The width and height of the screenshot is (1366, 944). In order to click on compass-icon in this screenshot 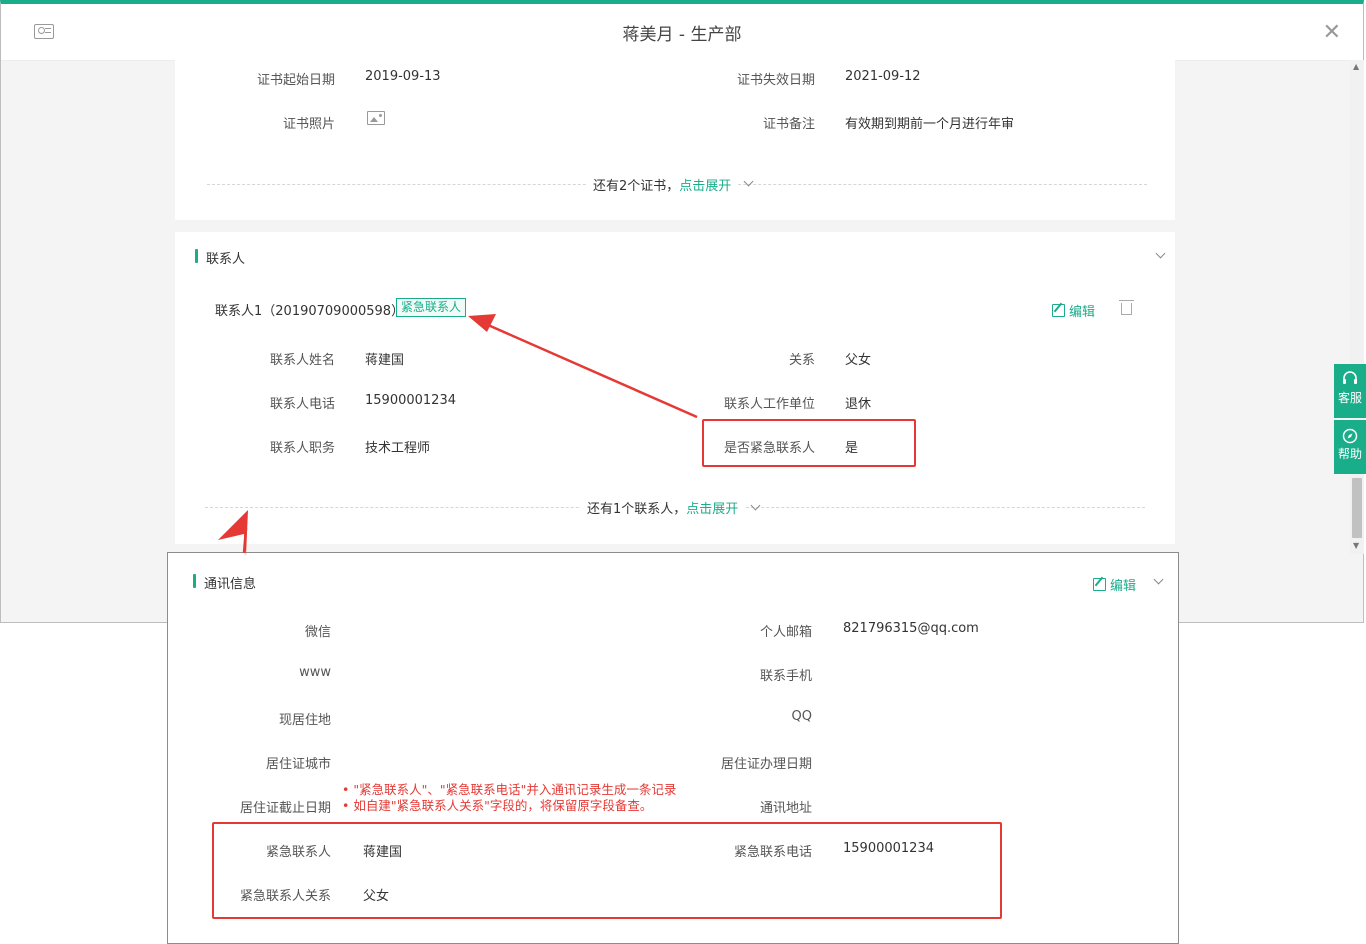, I will do `click(1350, 436)`.